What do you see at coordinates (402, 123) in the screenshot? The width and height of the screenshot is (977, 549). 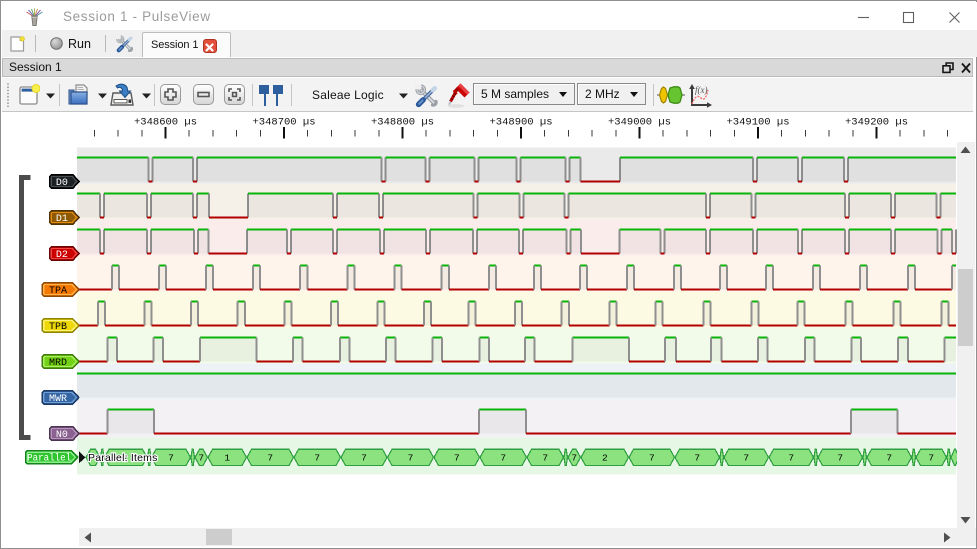 I see `svg-text: +348800 µs` at bounding box center [402, 123].